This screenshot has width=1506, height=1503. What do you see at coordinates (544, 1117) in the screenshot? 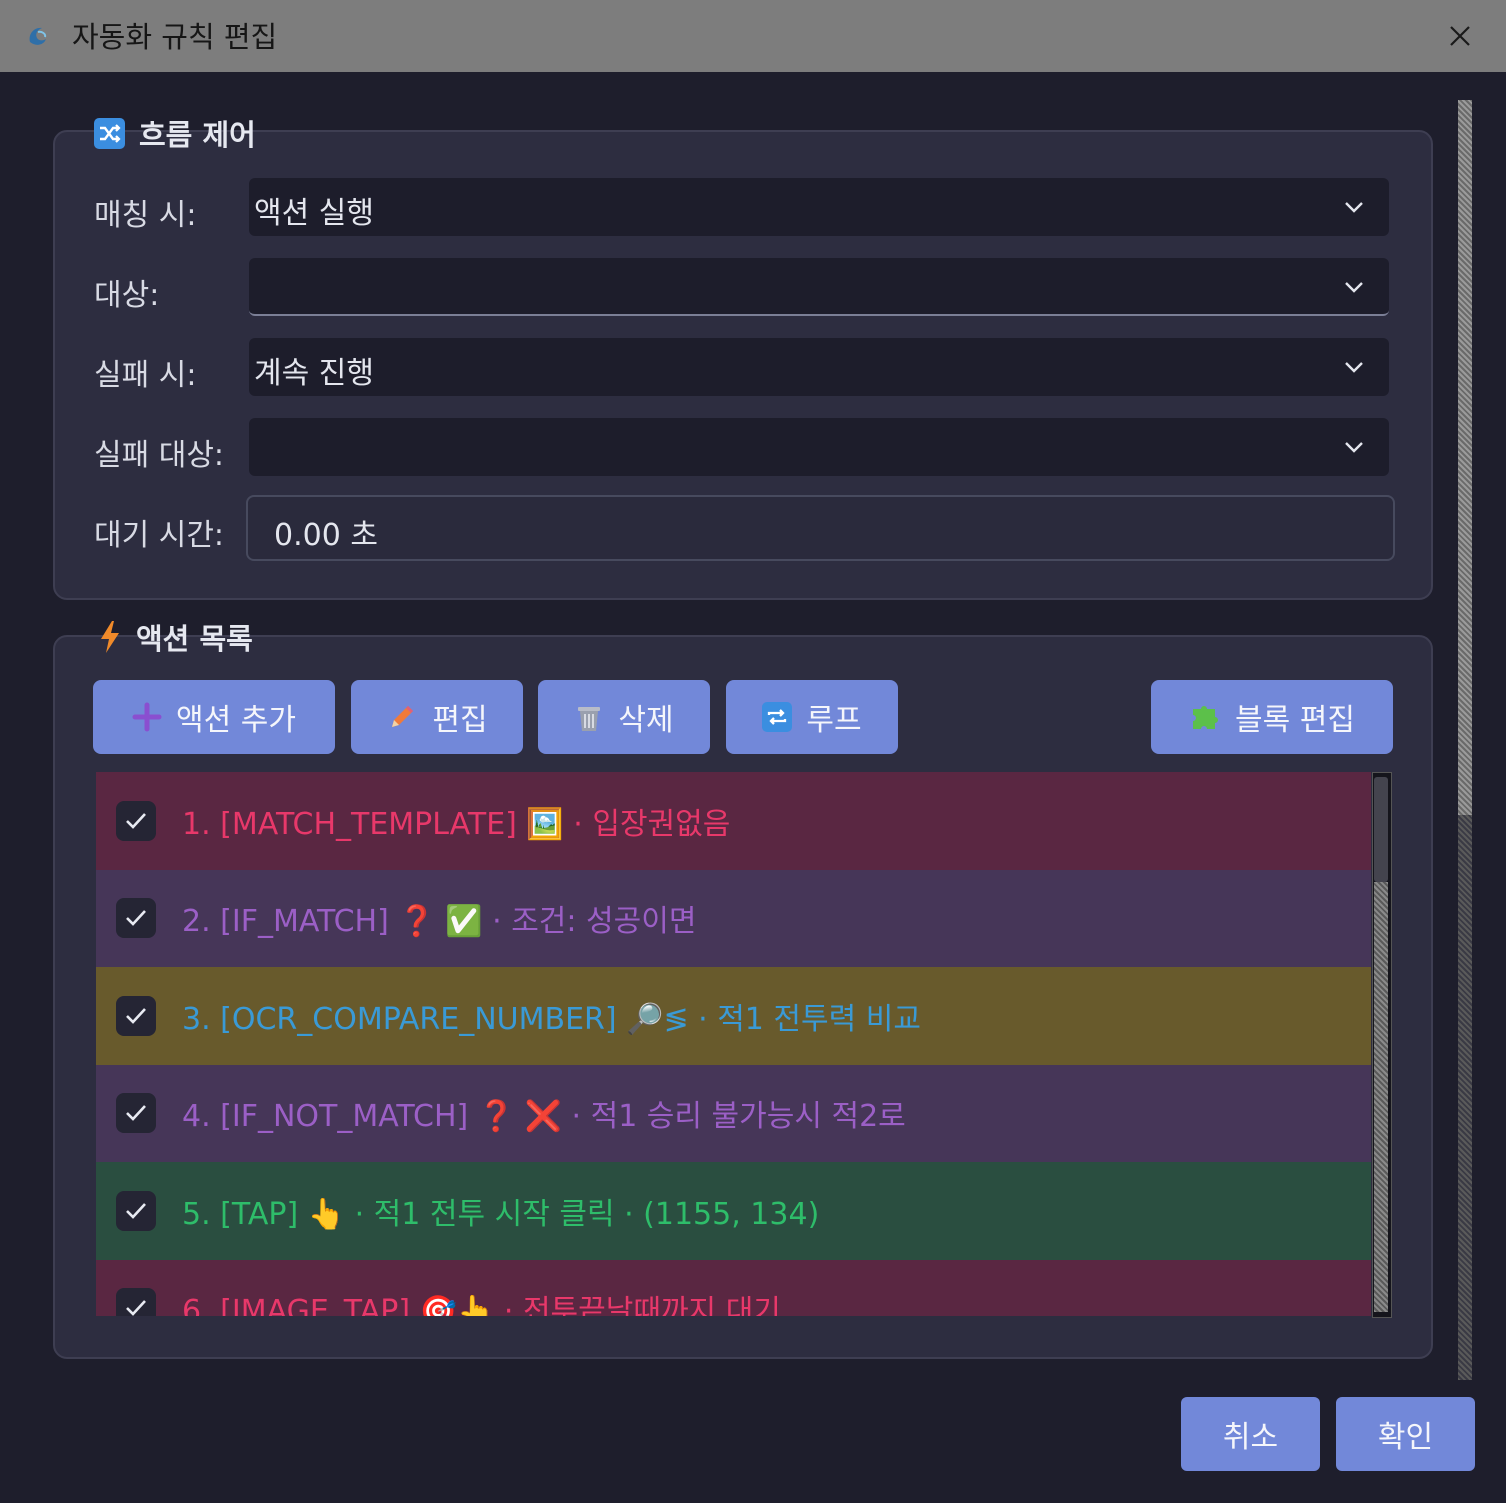
I see `action-row-text: 4. [IF_NOT_MATCH] ❓ ❌ · 적1 승리 불가능시 적2로` at bounding box center [544, 1117].